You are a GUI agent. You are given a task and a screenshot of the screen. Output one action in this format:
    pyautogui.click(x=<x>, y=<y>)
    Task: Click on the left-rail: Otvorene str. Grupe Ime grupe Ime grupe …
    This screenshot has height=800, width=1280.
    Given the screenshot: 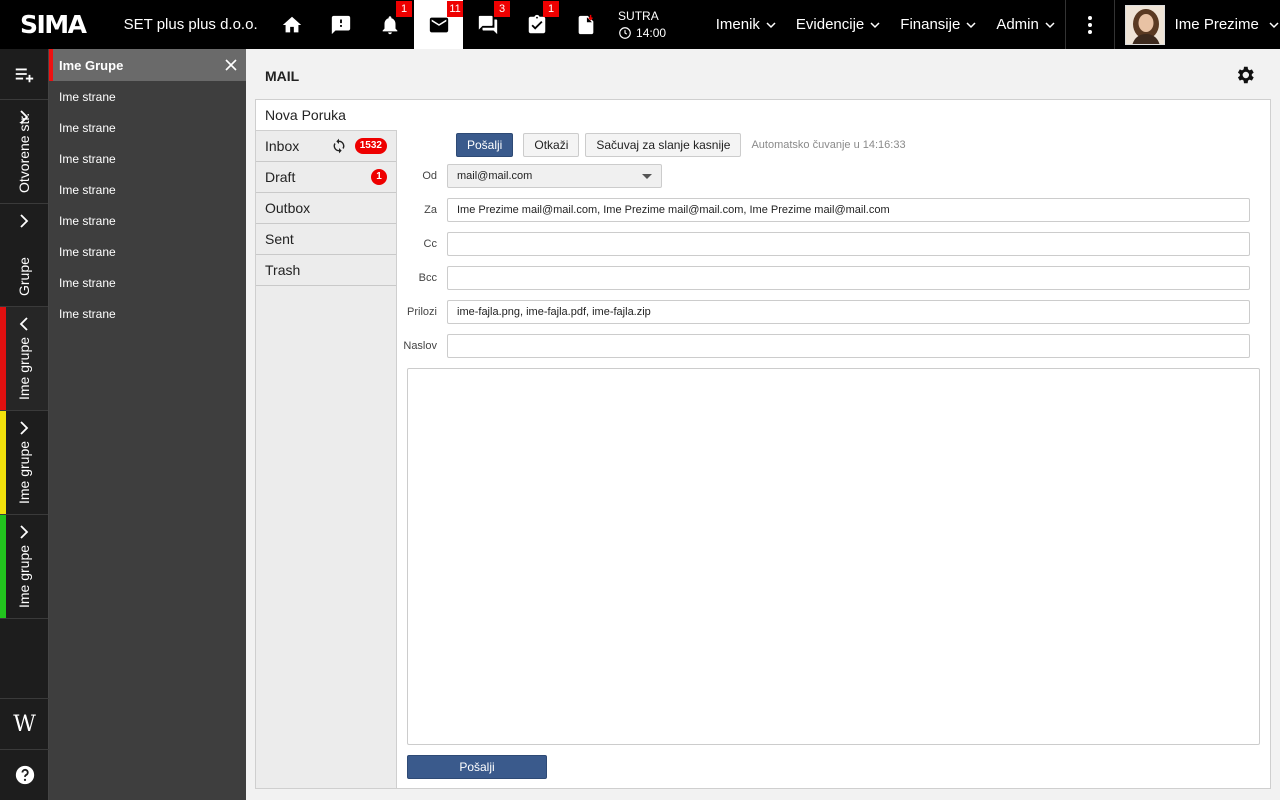 What is the action you would take?
    pyautogui.click(x=24, y=424)
    